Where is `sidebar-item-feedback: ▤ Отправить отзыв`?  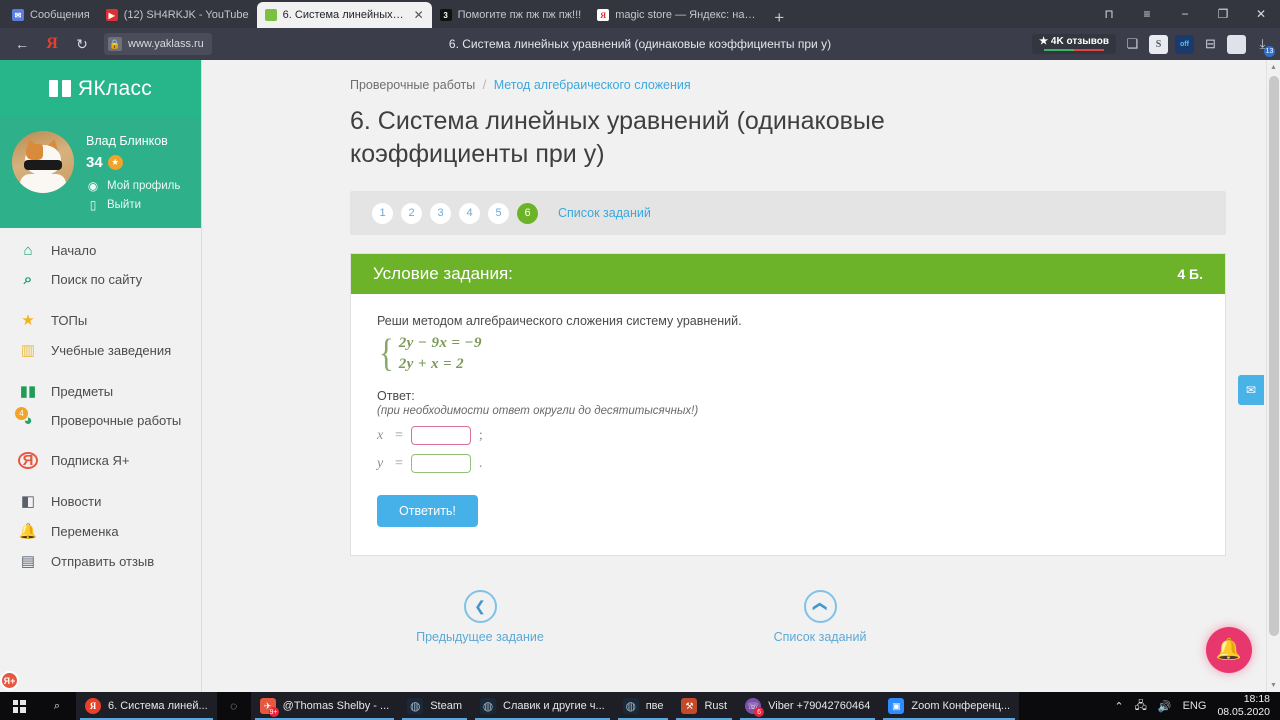
sidebar-item-feedback: ▤ Отправить отзыв is located at coordinates (100, 561).